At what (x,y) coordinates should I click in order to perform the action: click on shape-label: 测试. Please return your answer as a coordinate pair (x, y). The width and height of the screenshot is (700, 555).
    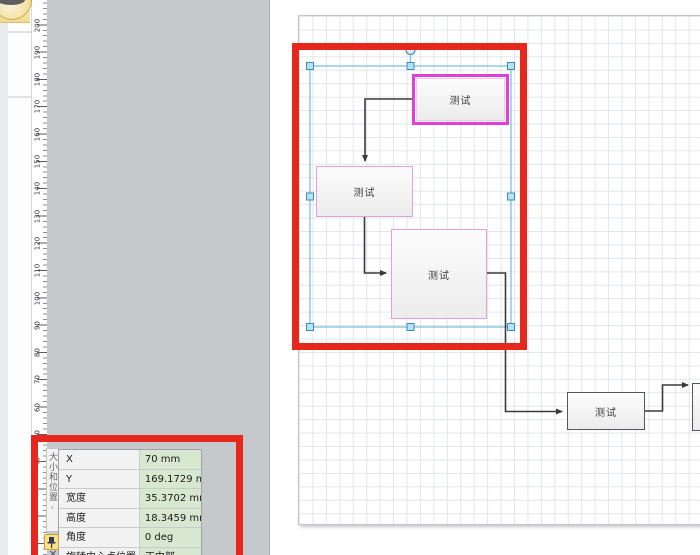
    Looking at the image, I should click on (606, 413).